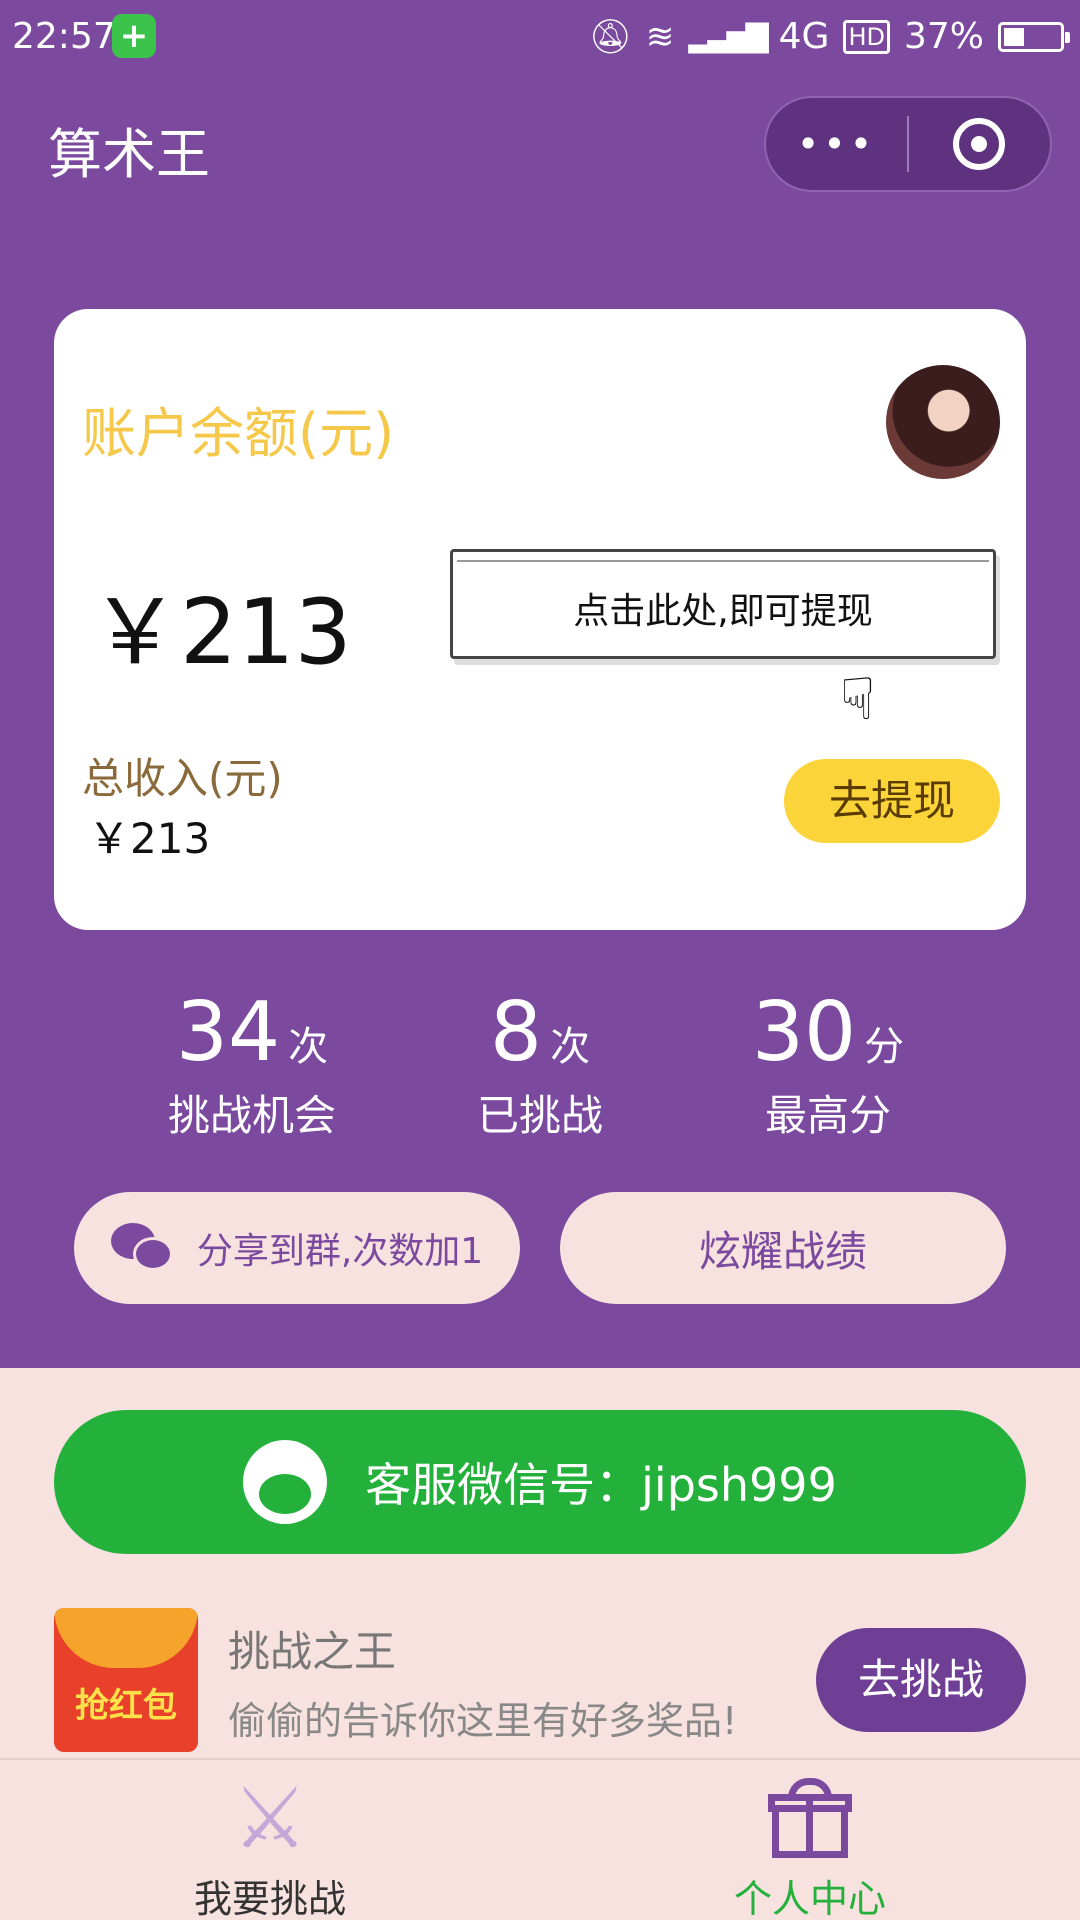 The image size is (1080, 1920). I want to click on page-title: 算术王, so click(129, 154).